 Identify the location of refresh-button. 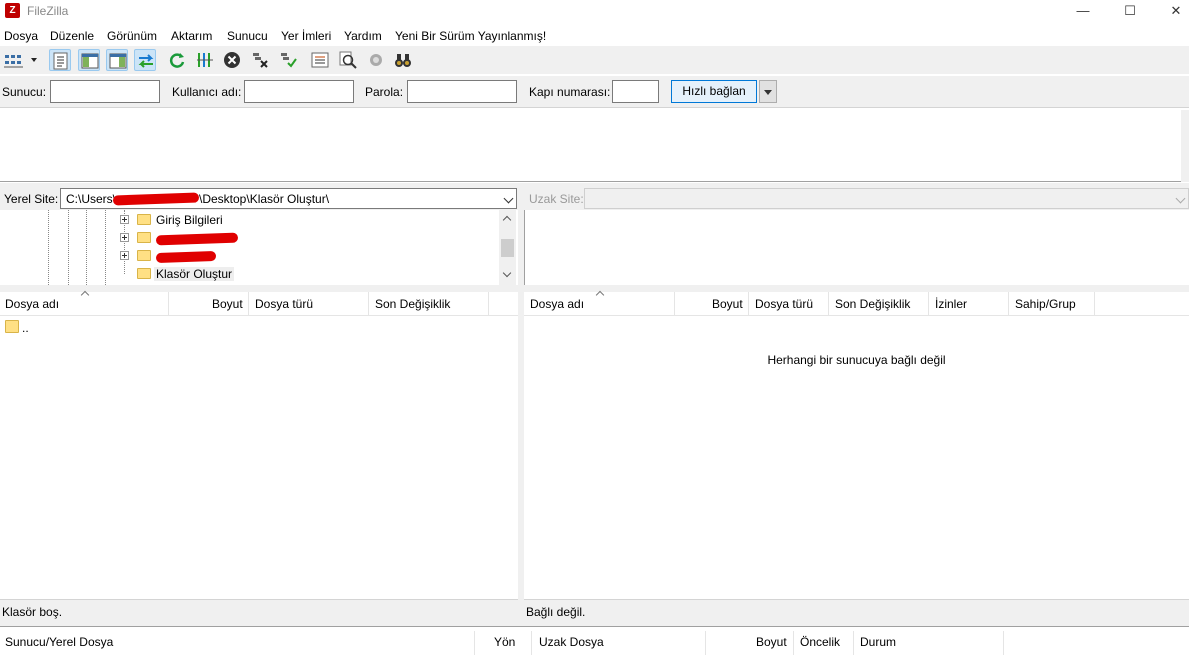
(177, 60).